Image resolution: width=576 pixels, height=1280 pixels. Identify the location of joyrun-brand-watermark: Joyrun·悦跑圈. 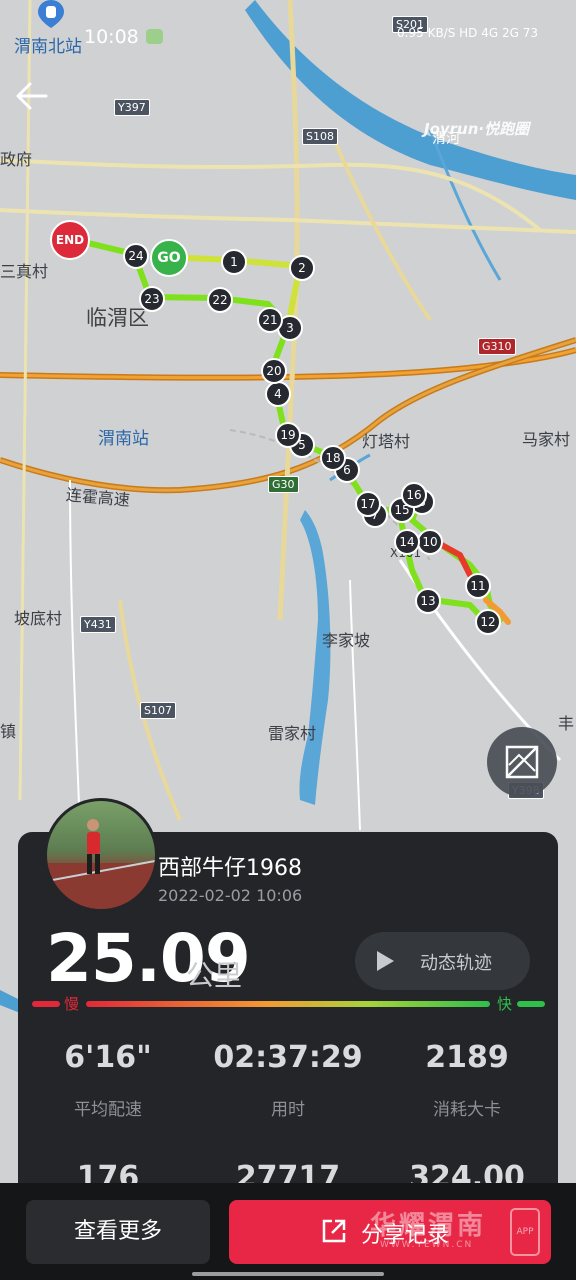
(477, 129).